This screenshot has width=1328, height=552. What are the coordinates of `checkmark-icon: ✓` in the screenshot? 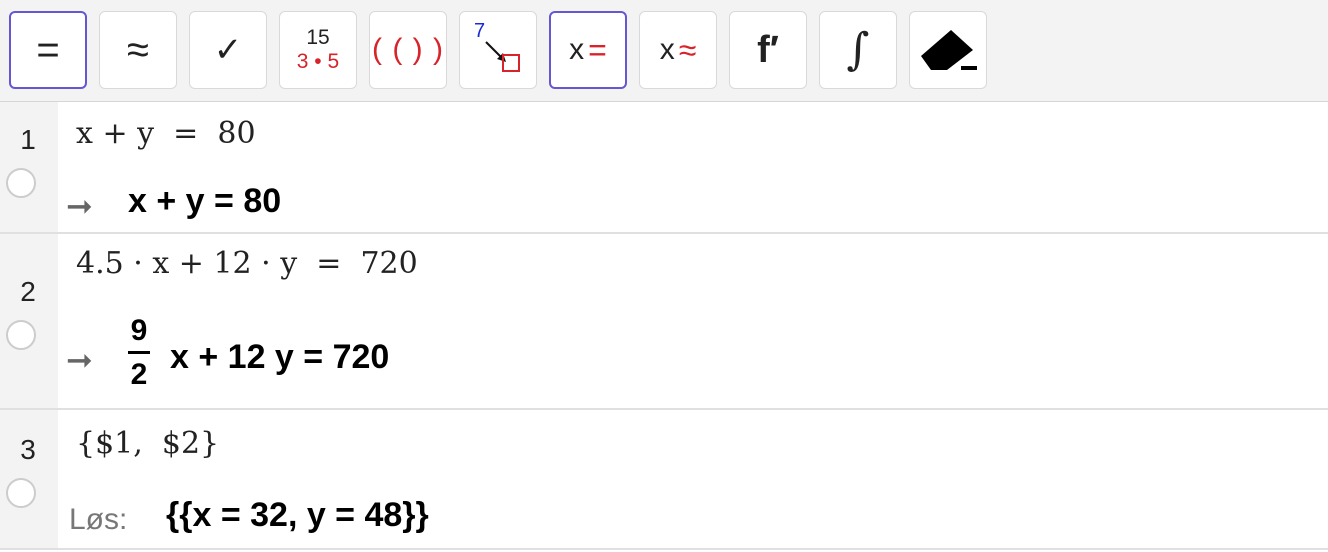 It's located at (228, 50).